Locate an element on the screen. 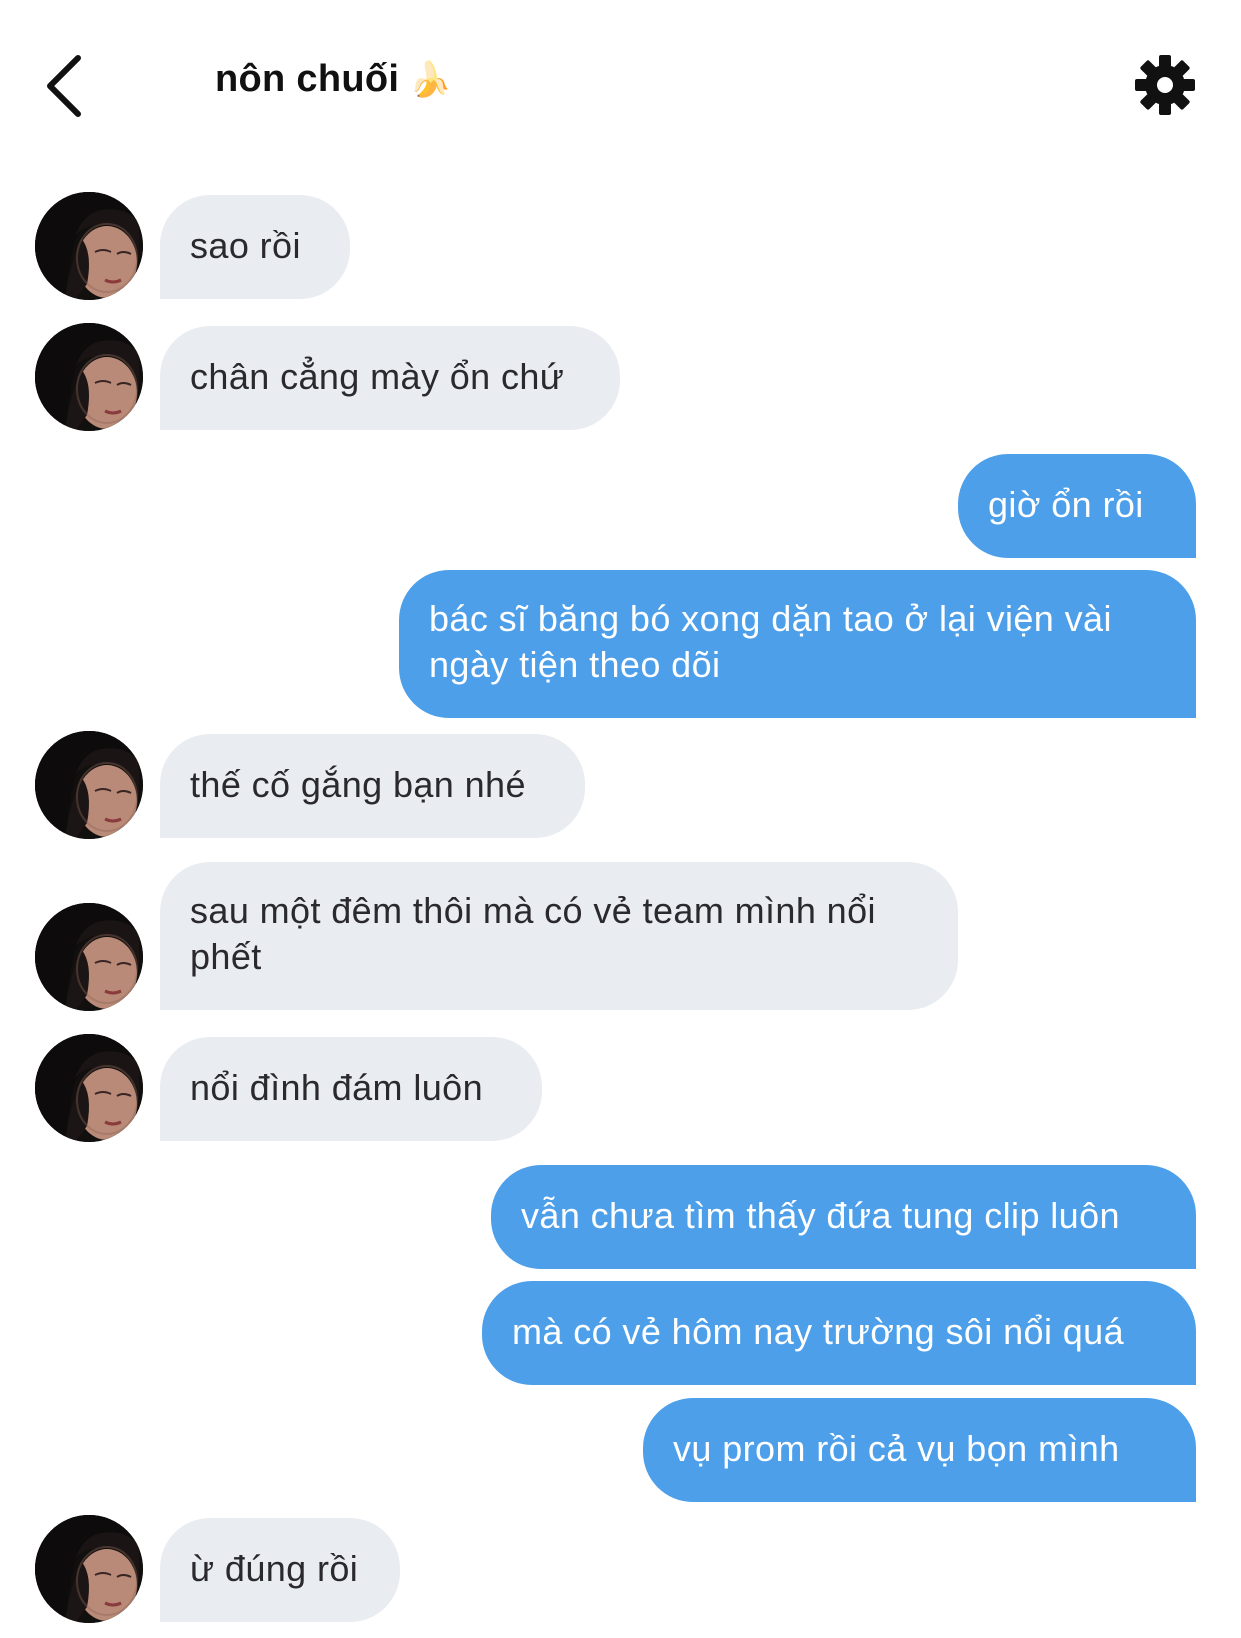 The height and width of the screenshot is (1638, 1241). outgoing-message: vẫn chưa tìm thấy đứa tung clip luôn is located at coordinates (843, 1217).